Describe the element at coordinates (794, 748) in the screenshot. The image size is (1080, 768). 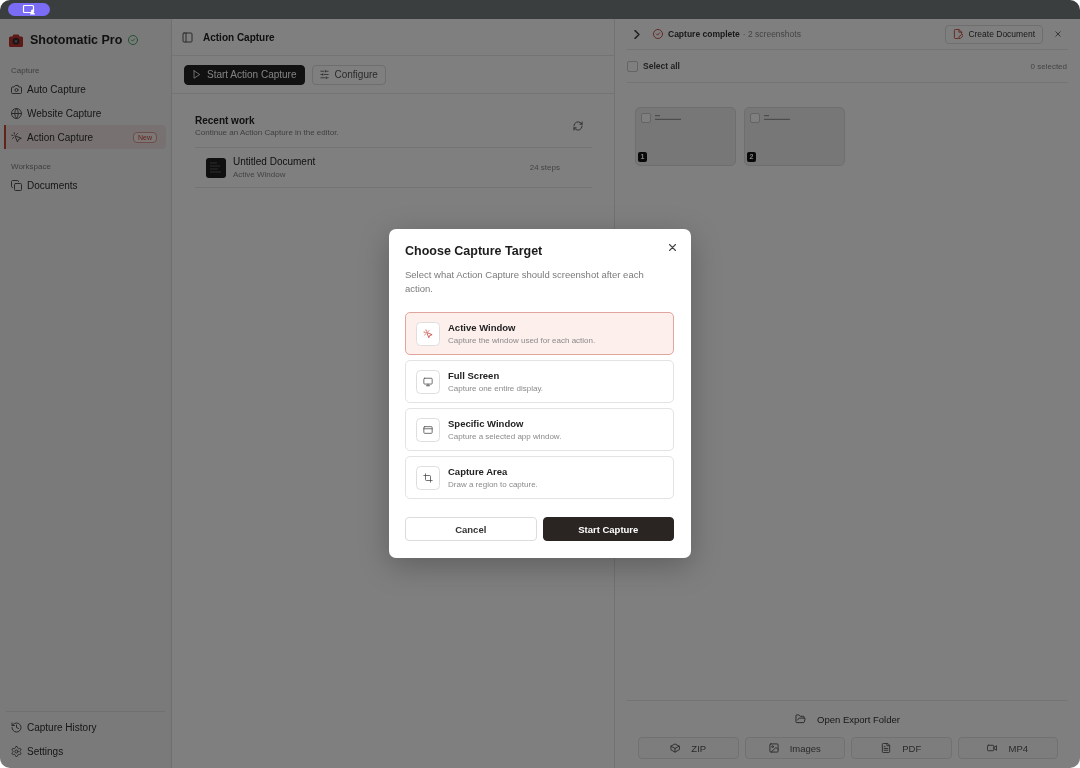
I see `export-button: Images` at that location.